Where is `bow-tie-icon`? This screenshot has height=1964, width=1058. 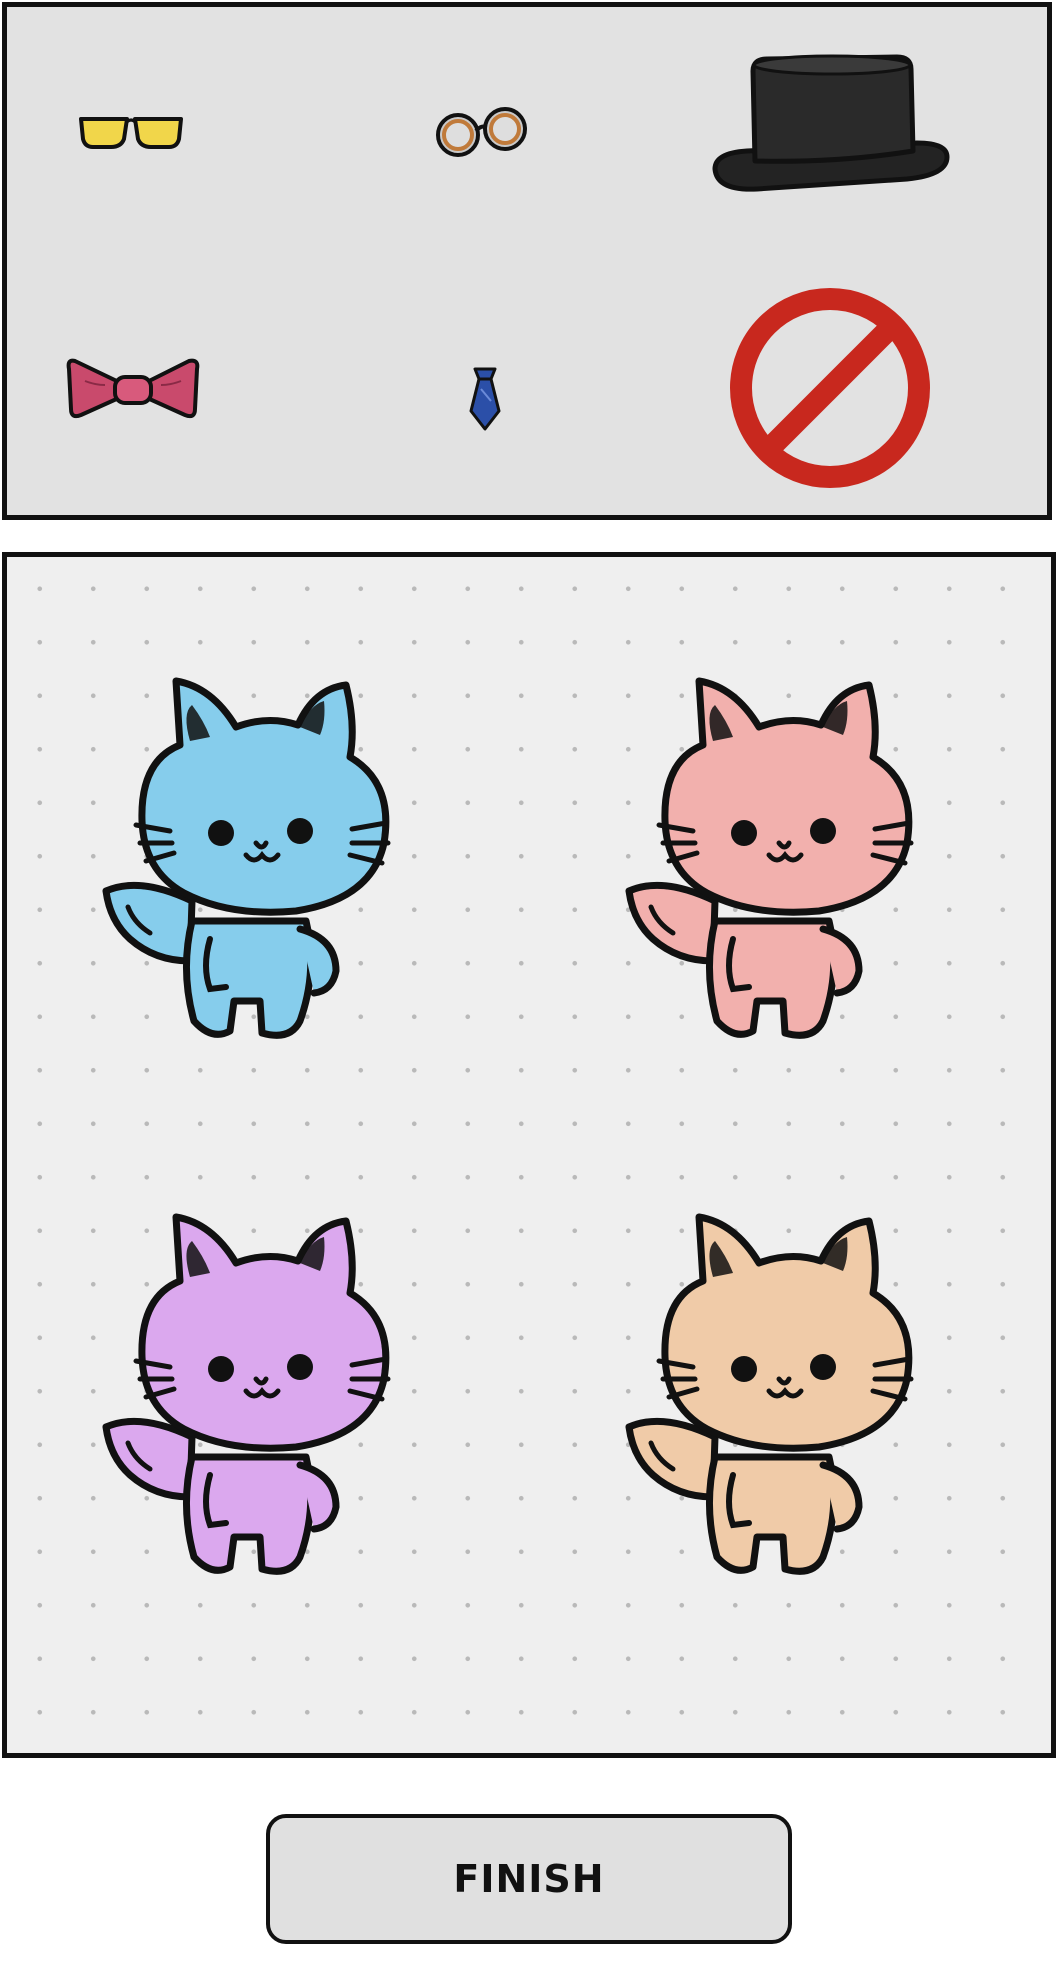 bow-tie-icon is located at coordinates (133, 388).